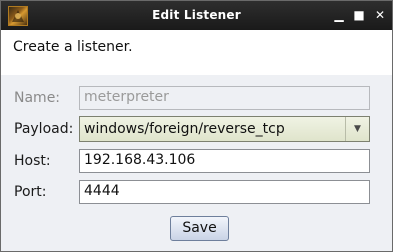 The height and width of the screenshot is (252, 393). What do you see at coordinates (184, 129) in the screenshot?
I see `payload-select-value: windows/foreign/reverse_tcp` at bounding box center [184, 129].